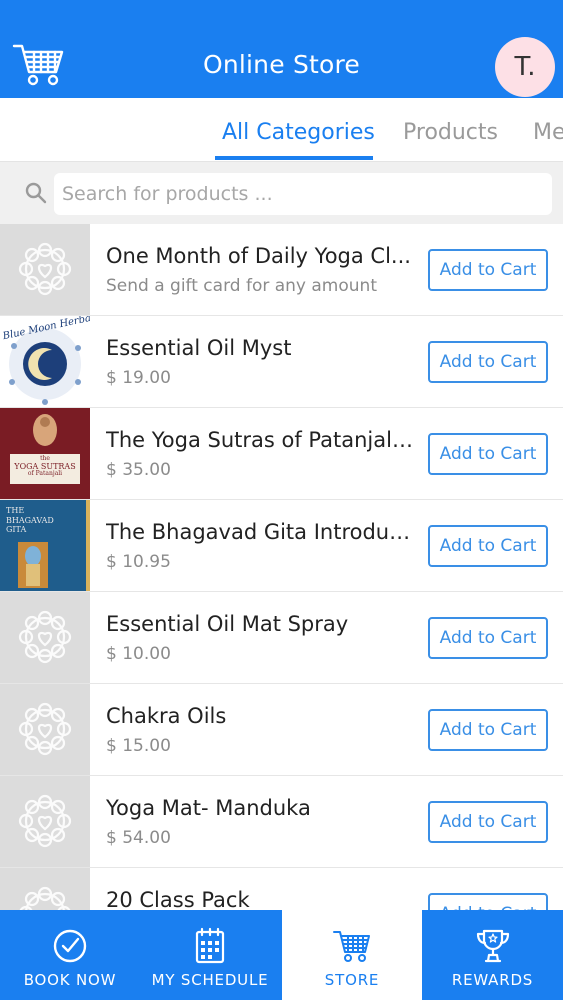 The width and height of the screenshot is (563, 1000). I want to click on app-header: Online Store T., so click(281, 49).